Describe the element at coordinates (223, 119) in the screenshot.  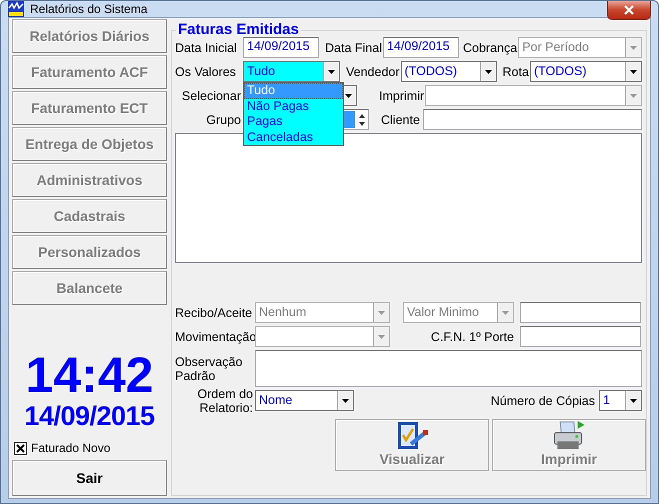
I see `field-label: Grupo` at that location.